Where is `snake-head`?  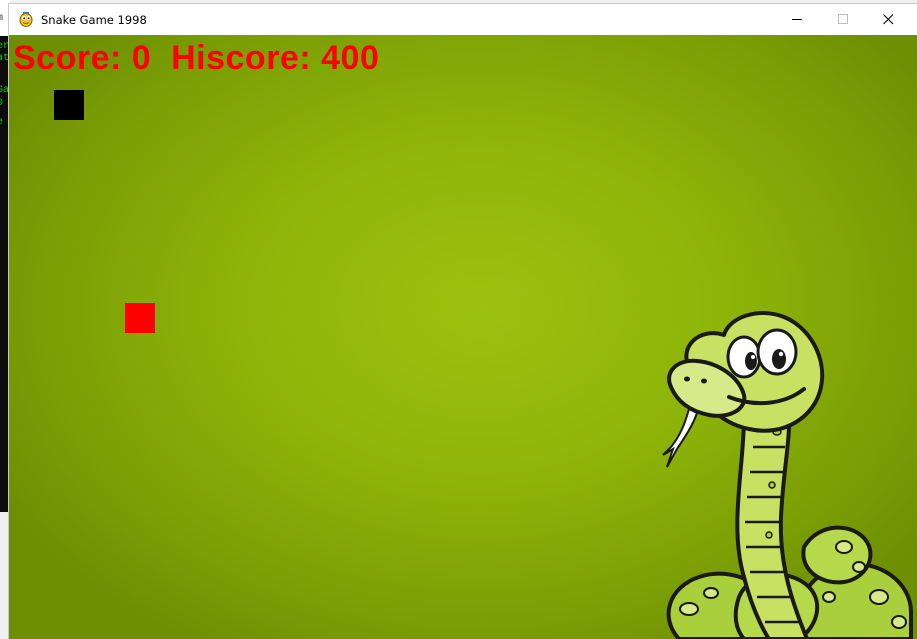
snake-head is located at coordinates (69, 105).